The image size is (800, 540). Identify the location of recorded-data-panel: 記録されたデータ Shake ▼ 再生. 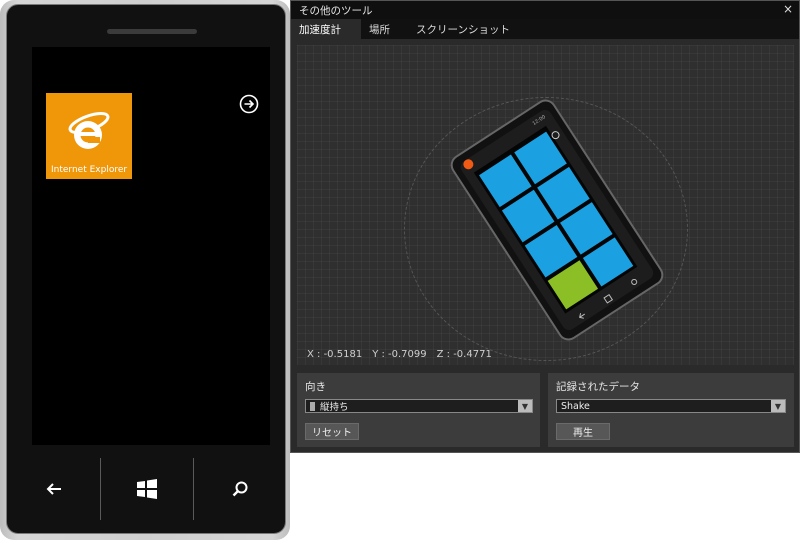
(671, 410).